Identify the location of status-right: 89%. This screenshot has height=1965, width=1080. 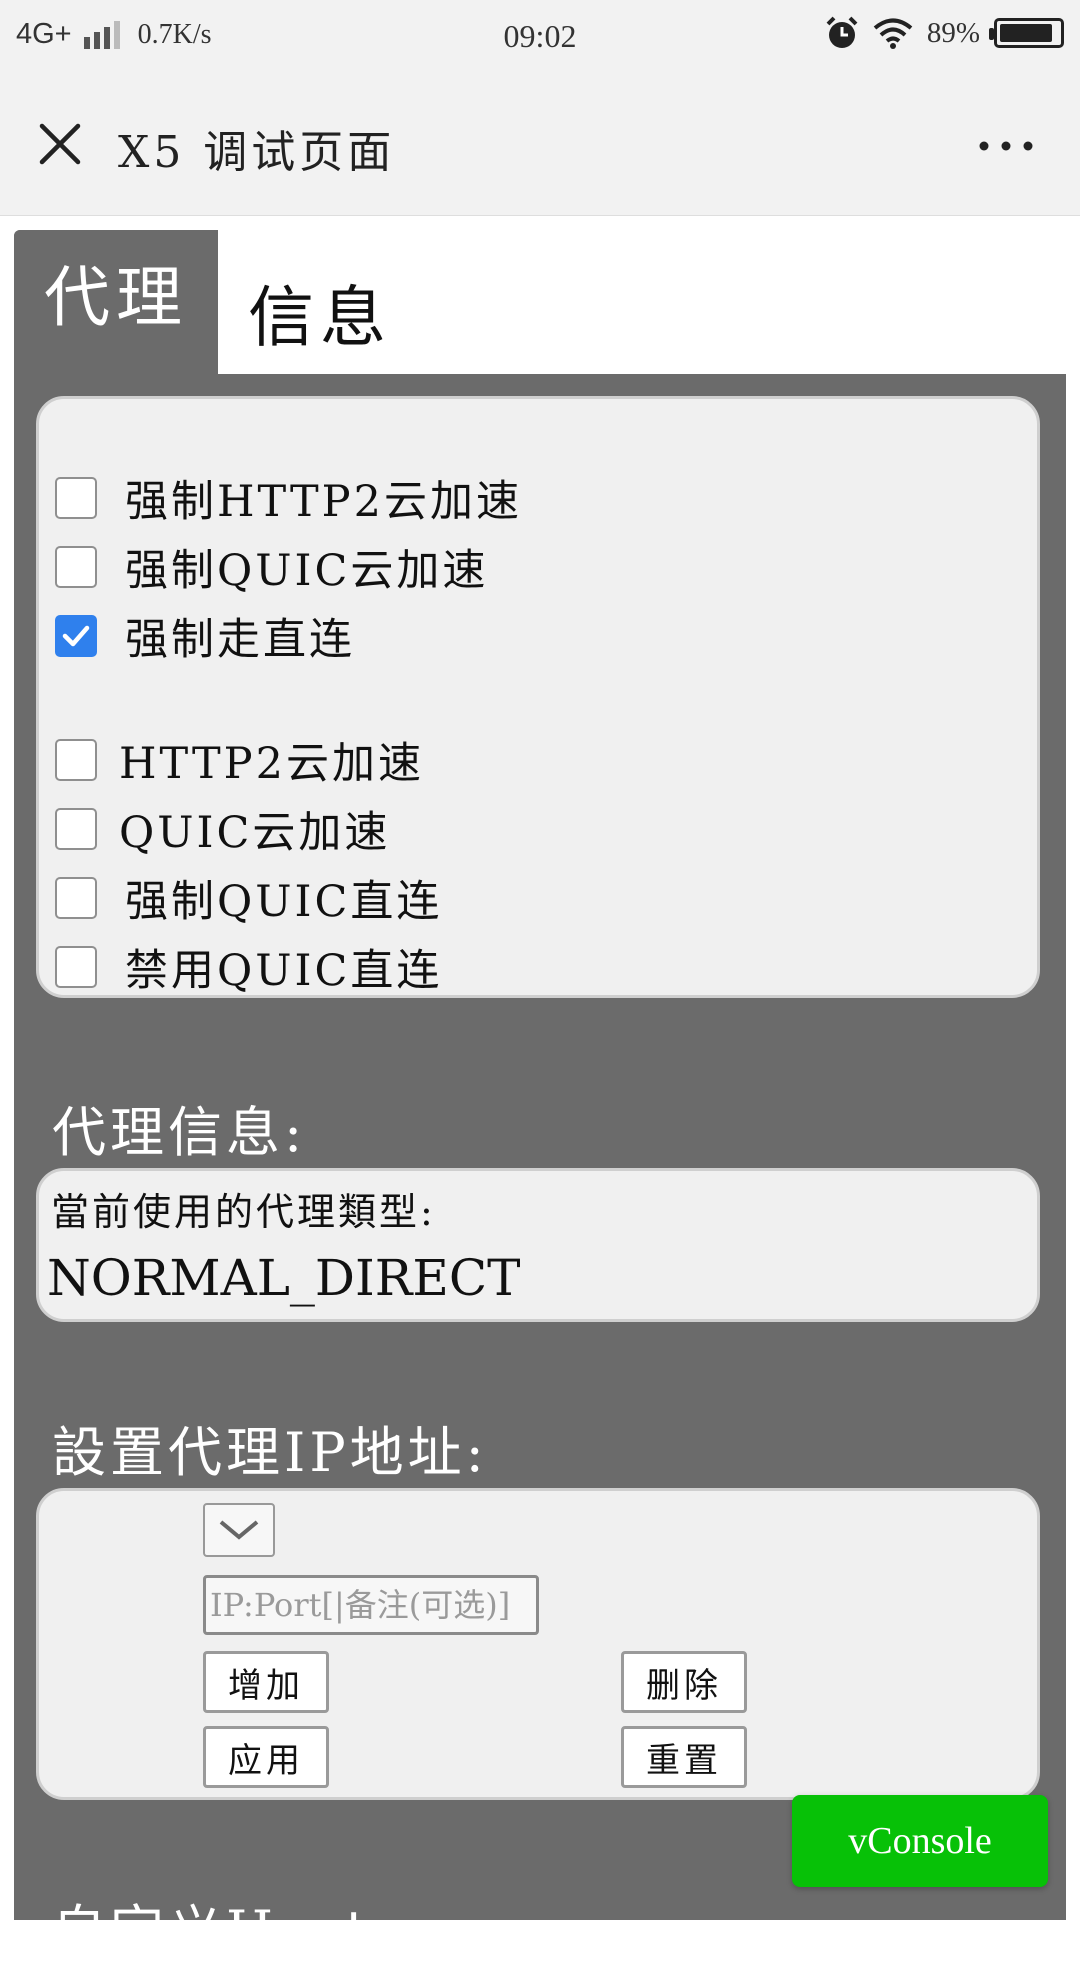
(944, 33).